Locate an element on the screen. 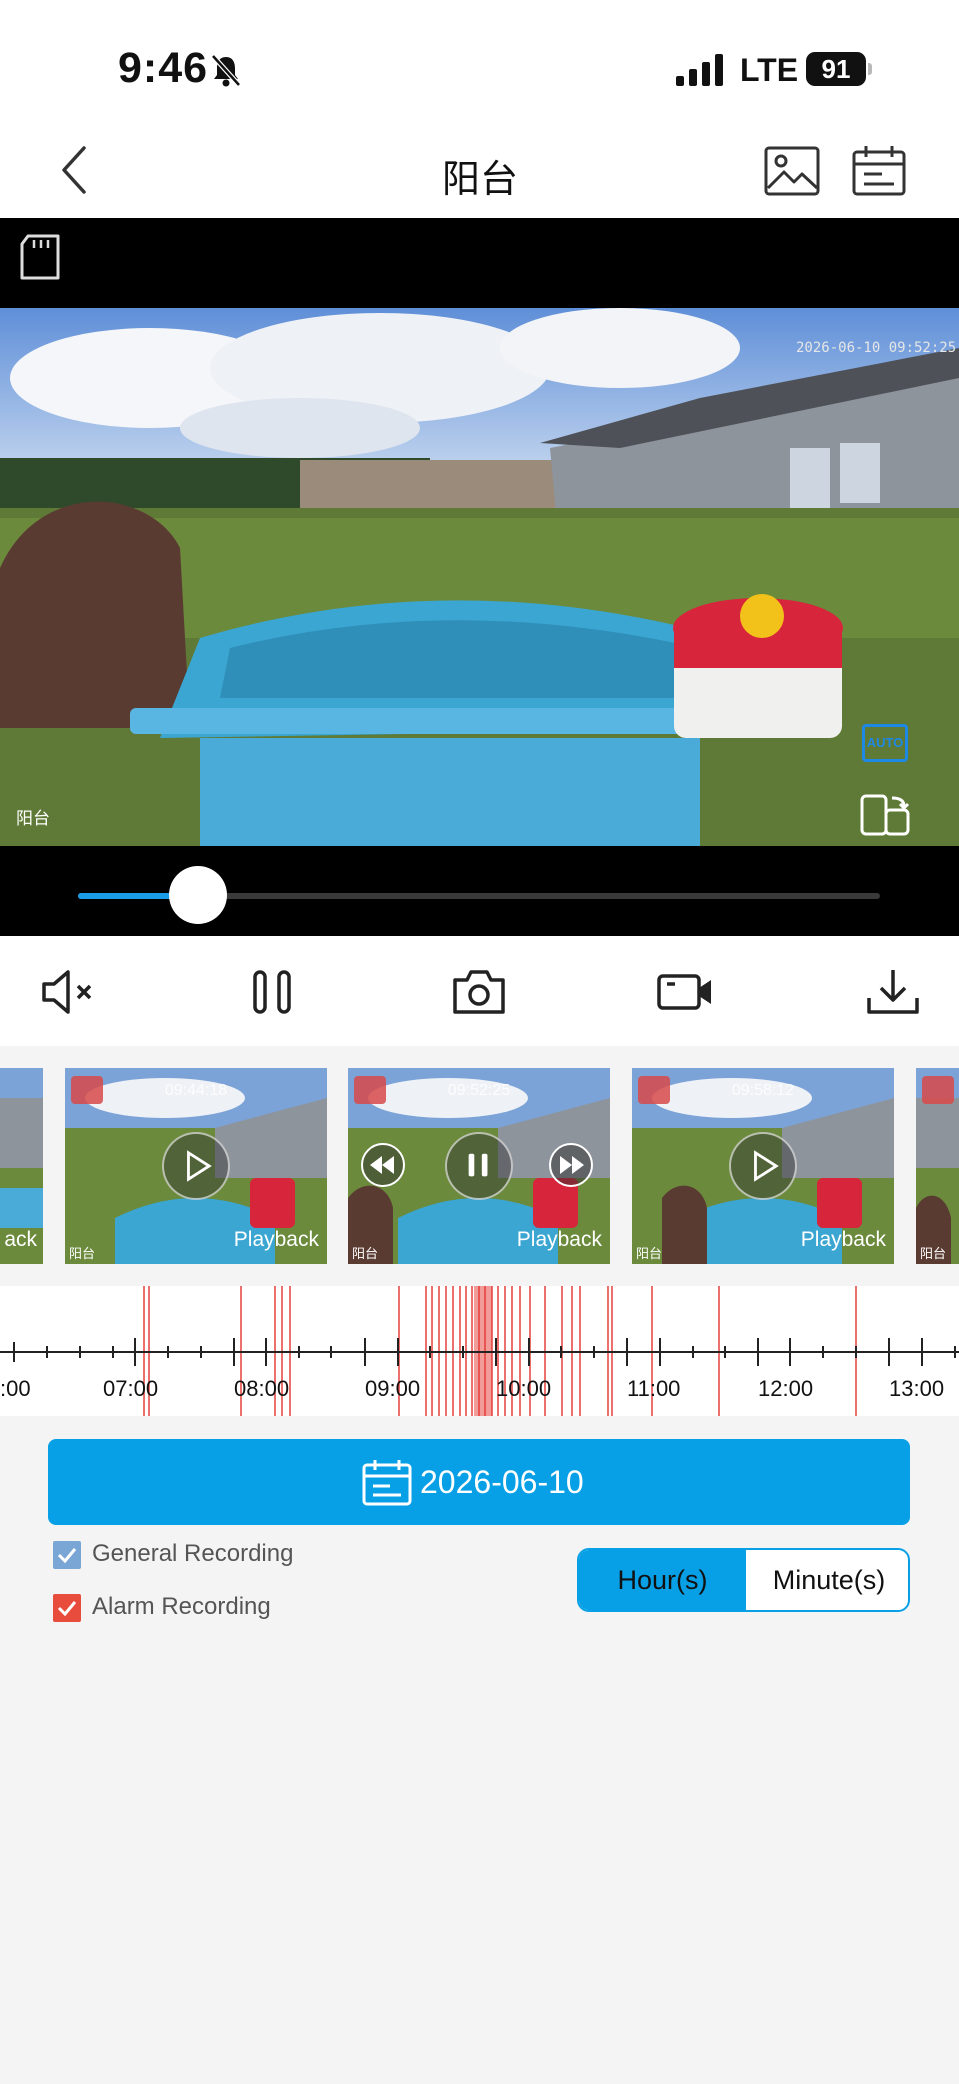 The image size is (959, 2084). general-recording-checkbox is located at coordinates (67, 1555).